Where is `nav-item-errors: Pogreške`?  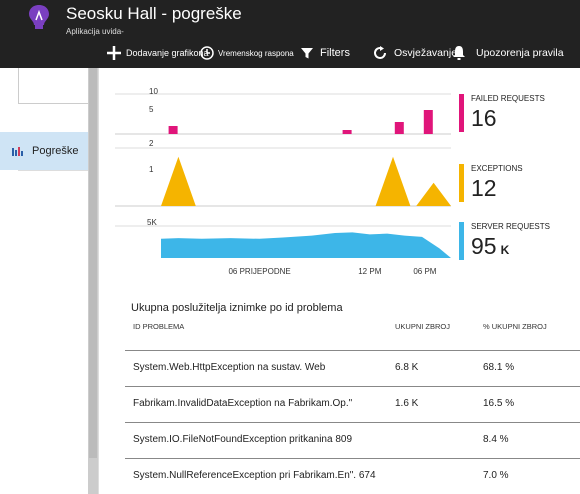 nav-item-errors: Pogreške is located at coordinates (44, 151).